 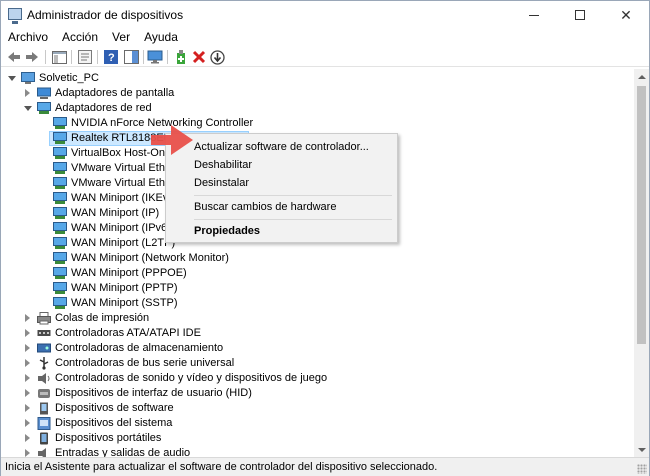 What do you see at coordinates (316, 303) in the screenshot?
I see `tree-device: WAN Miniport (SSTP)` at bounding box center [316, 303].